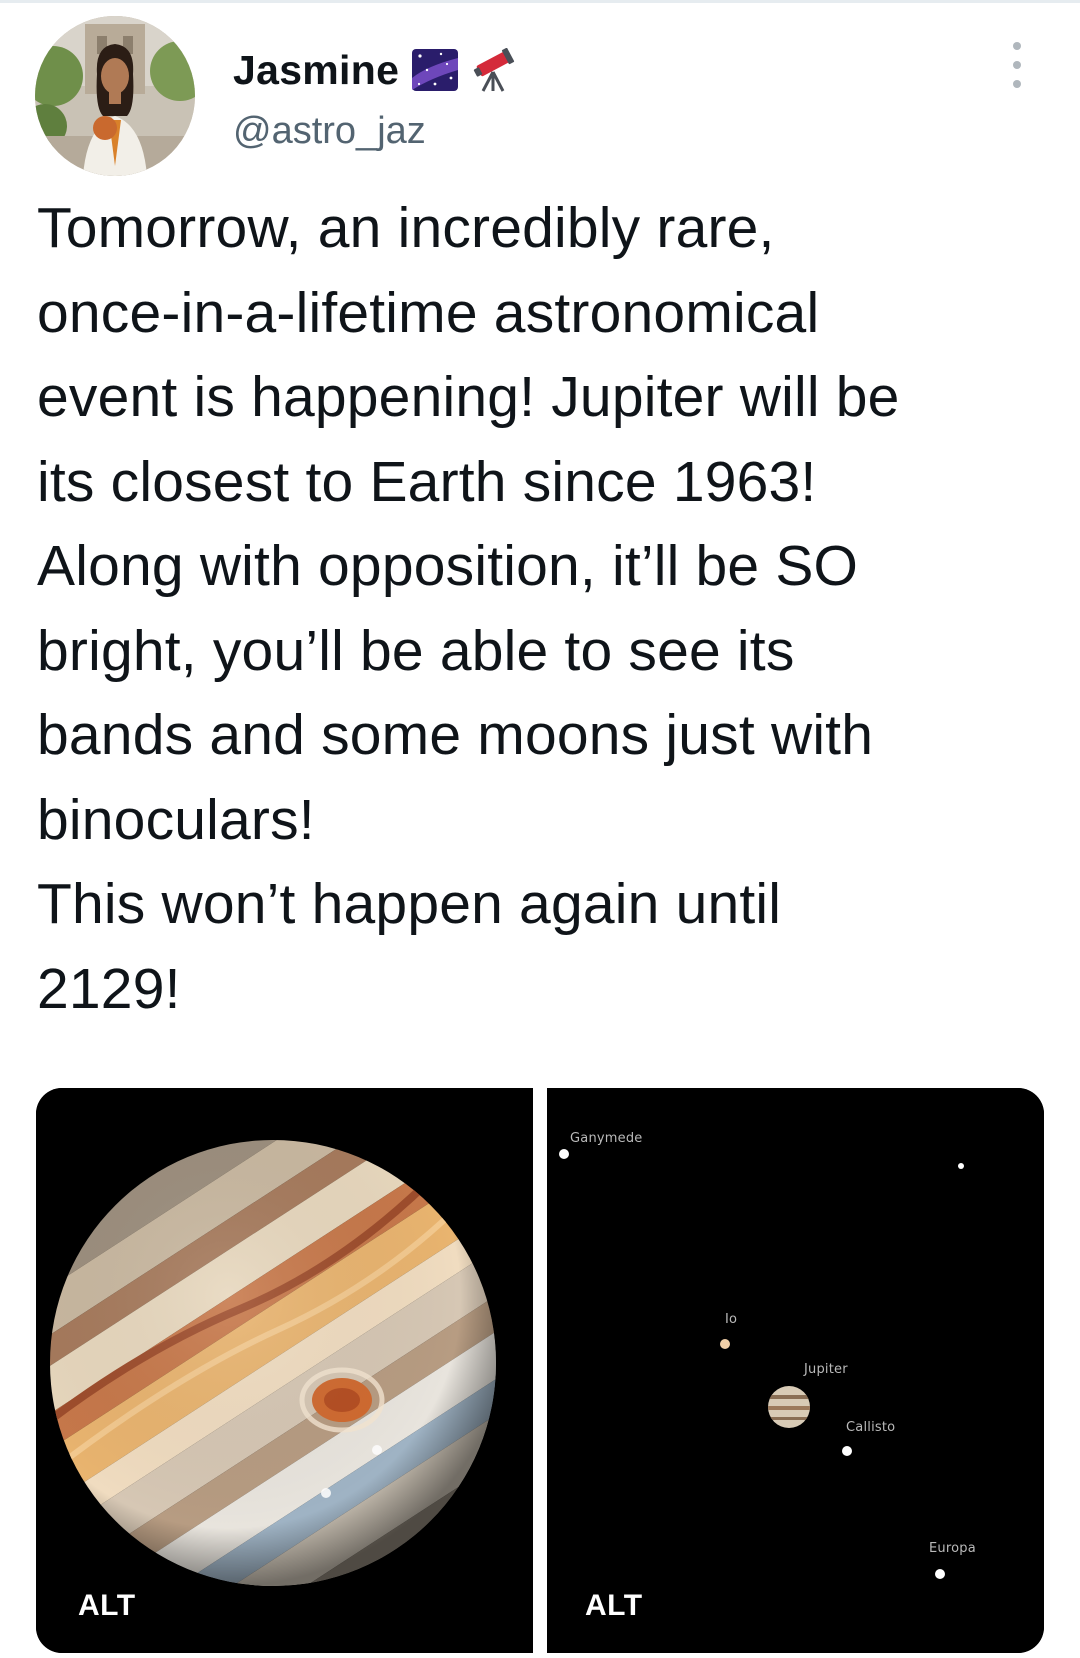 This screenshot has height=1658, width=1080. What do you see at coordinates (952, 1548) in the screenshot?
I see `europa-label: Europa` at bounding box center [952, 1548].